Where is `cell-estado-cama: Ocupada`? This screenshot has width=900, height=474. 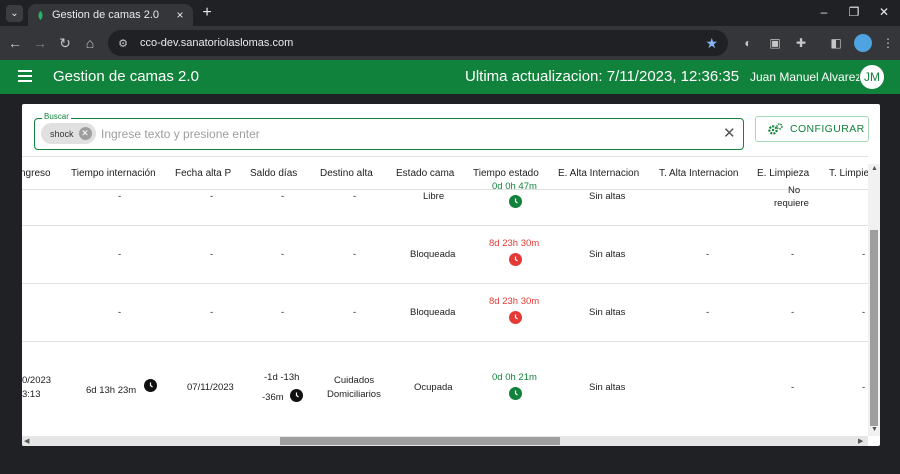 cell-estado-cama: Ocupada is located at coordinates (433, 387).